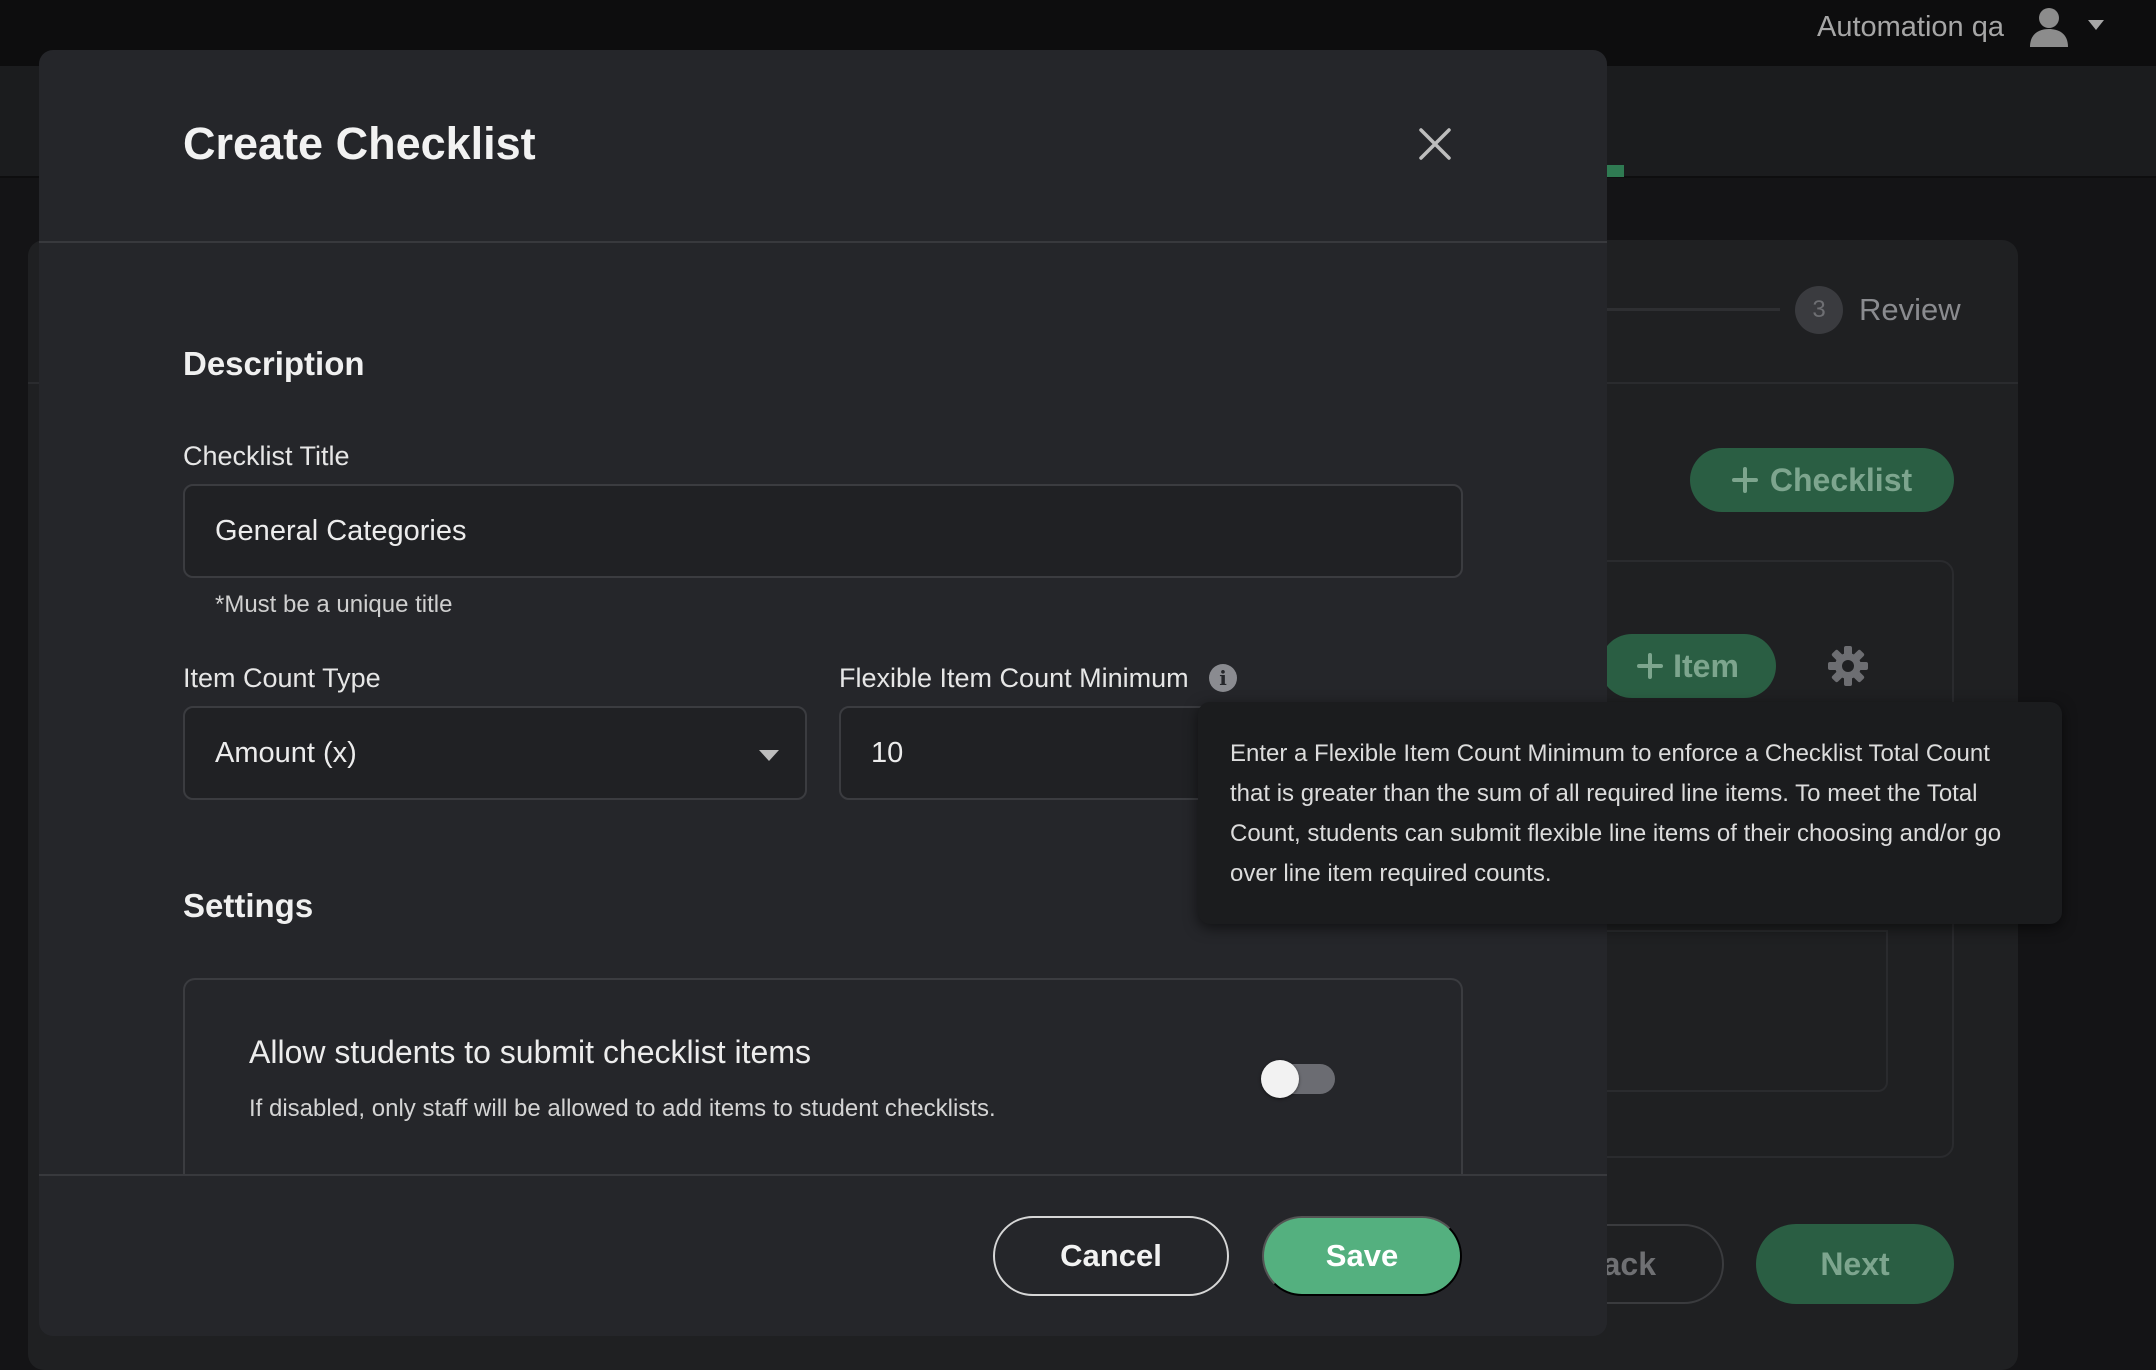 The width and height of the screenshot is (2156, 1370). I want to click on allow-students-toggle, so click(1298, 1079).